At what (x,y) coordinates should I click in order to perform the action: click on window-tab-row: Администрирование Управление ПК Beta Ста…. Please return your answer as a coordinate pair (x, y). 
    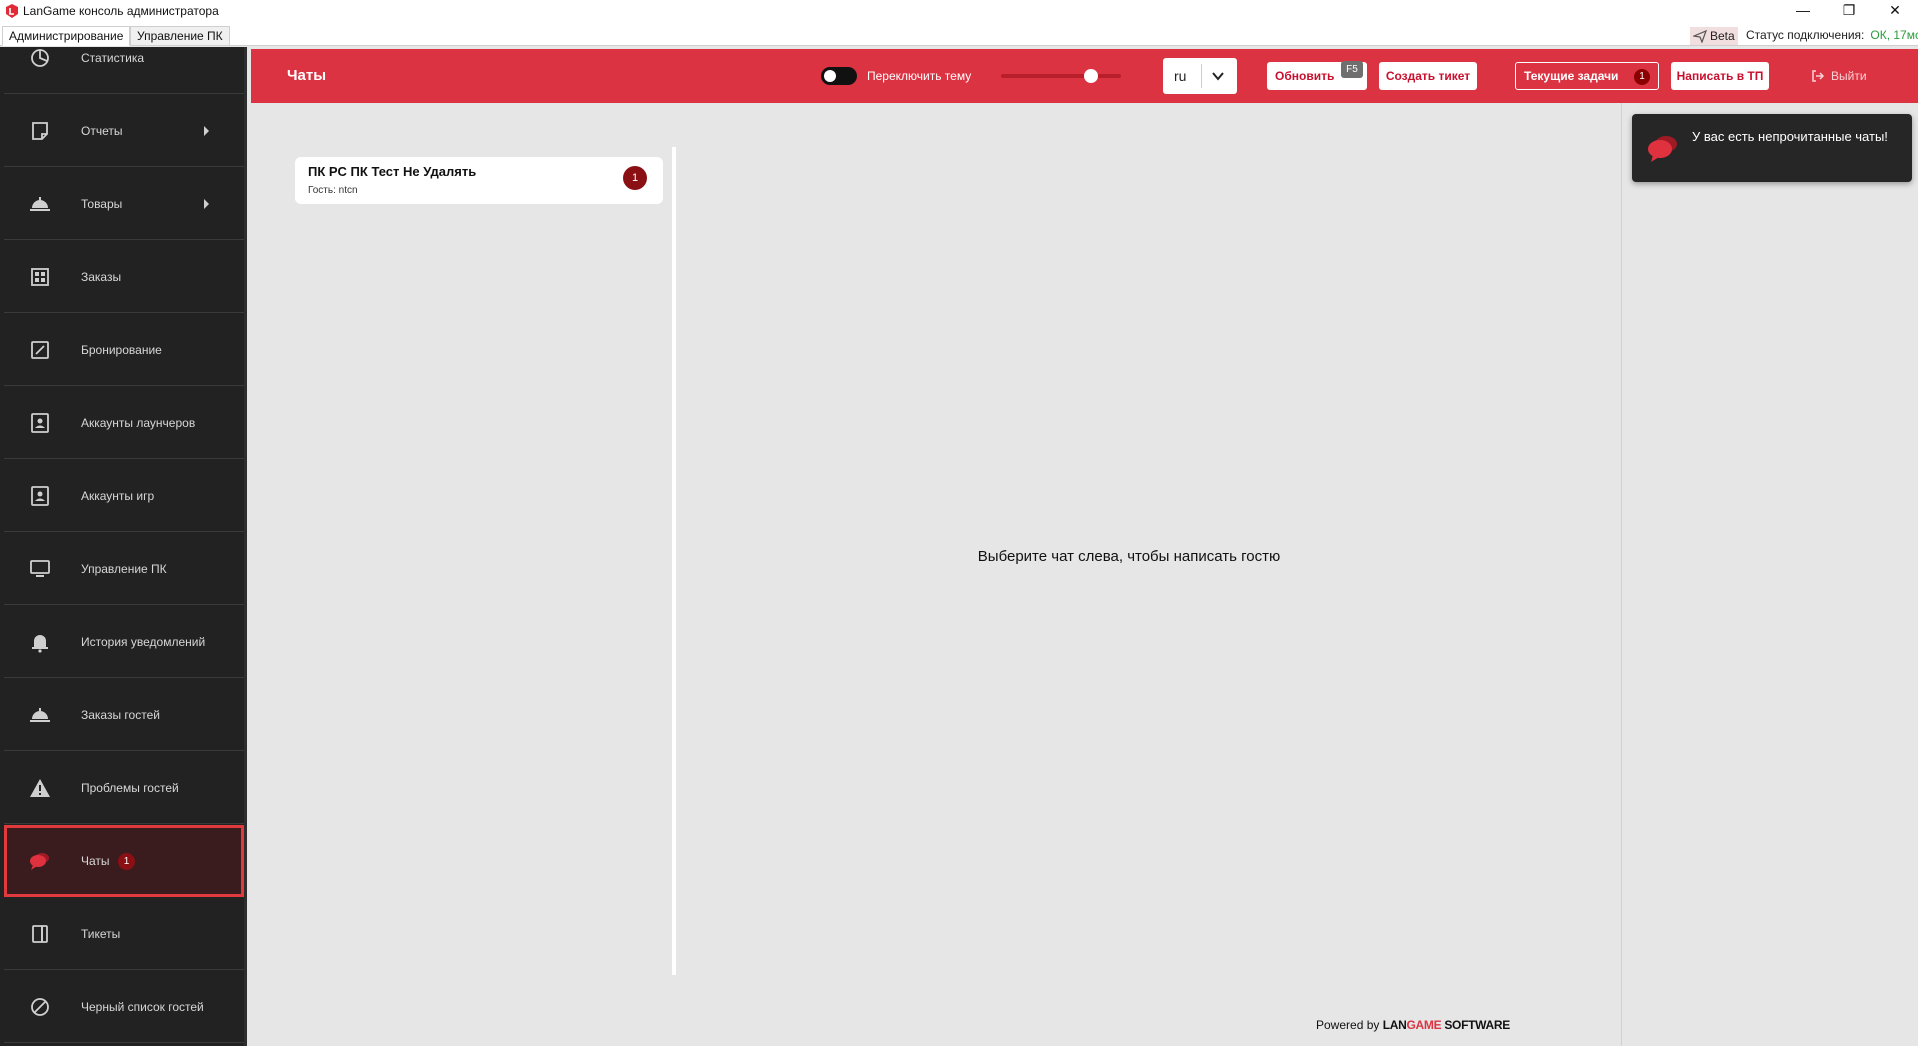
    Looking at the image, I should click on (959, 35).